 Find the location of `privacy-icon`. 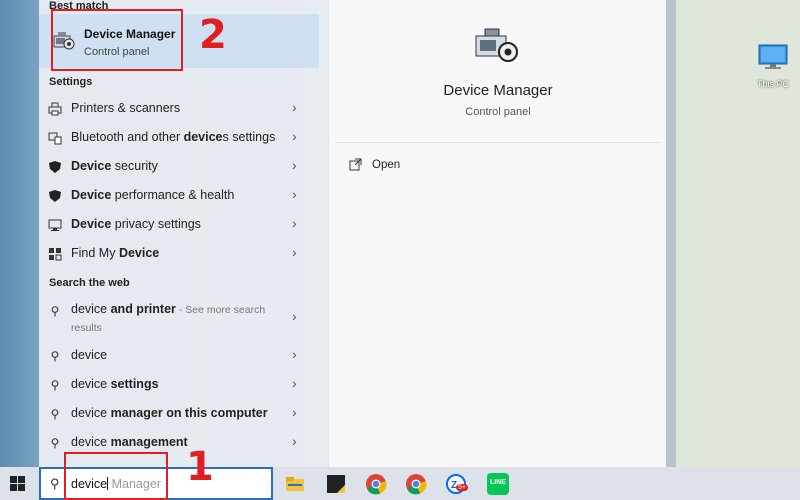

privacy-icon is located at coordinates (55, 225).